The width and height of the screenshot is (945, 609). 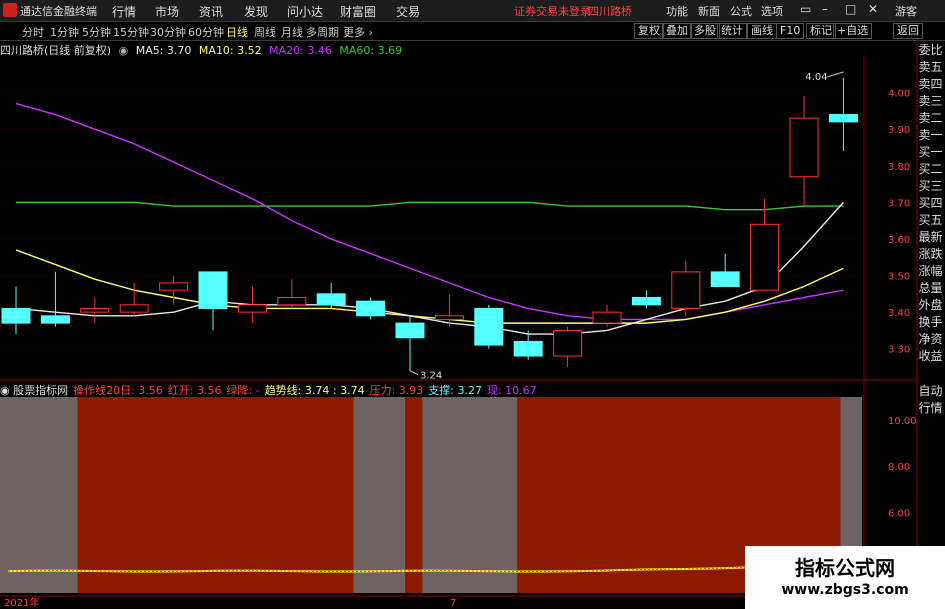 I want to click on price-tick-6: 3.40, so click(x=899, y=313).